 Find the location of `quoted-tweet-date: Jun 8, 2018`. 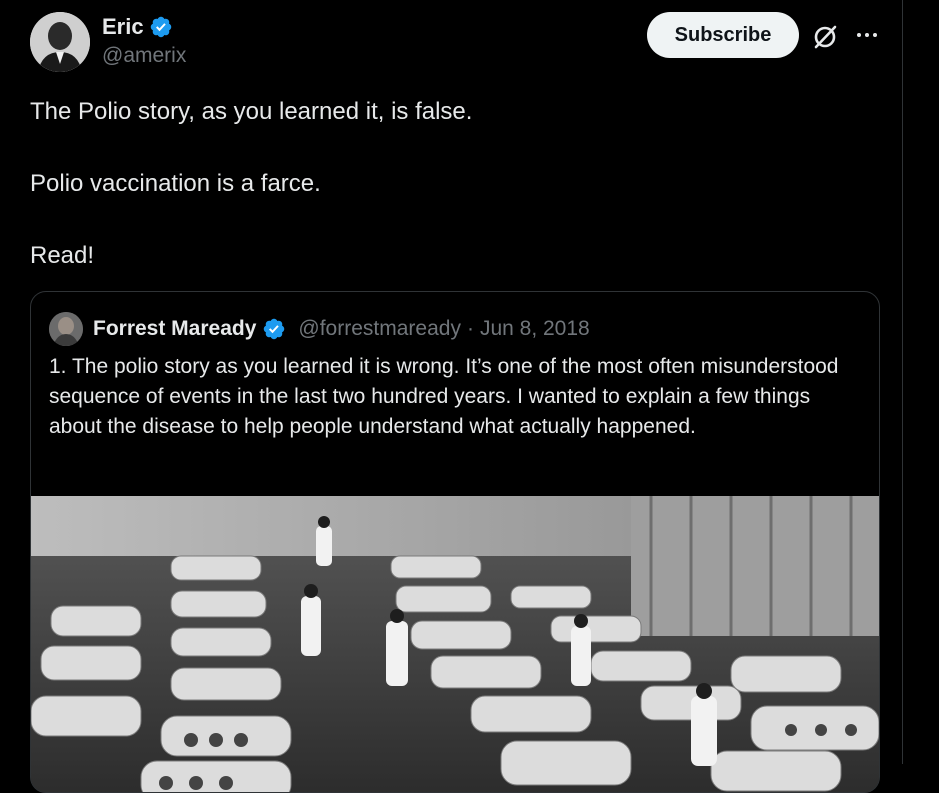

quoted-tweet-date: Jun 8, 2018 is located at coordinates (535, 329).